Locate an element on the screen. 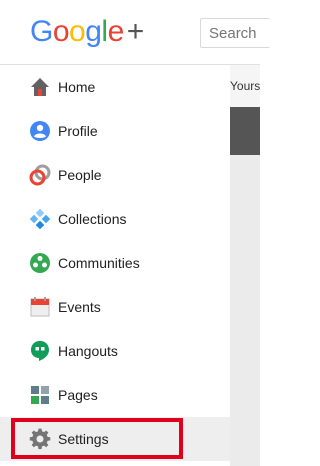 This screenshot has width=320, height=466. events-icon is located at coordinates (40, 307).